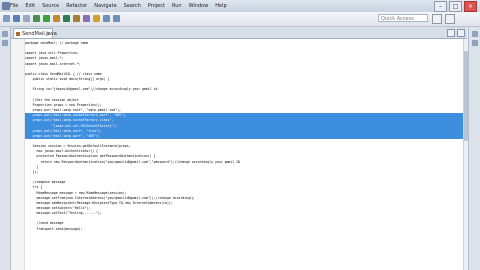  Describe the element at coordinates (132, 6) in the screenshot. I see `menu-search: Search` at that location.